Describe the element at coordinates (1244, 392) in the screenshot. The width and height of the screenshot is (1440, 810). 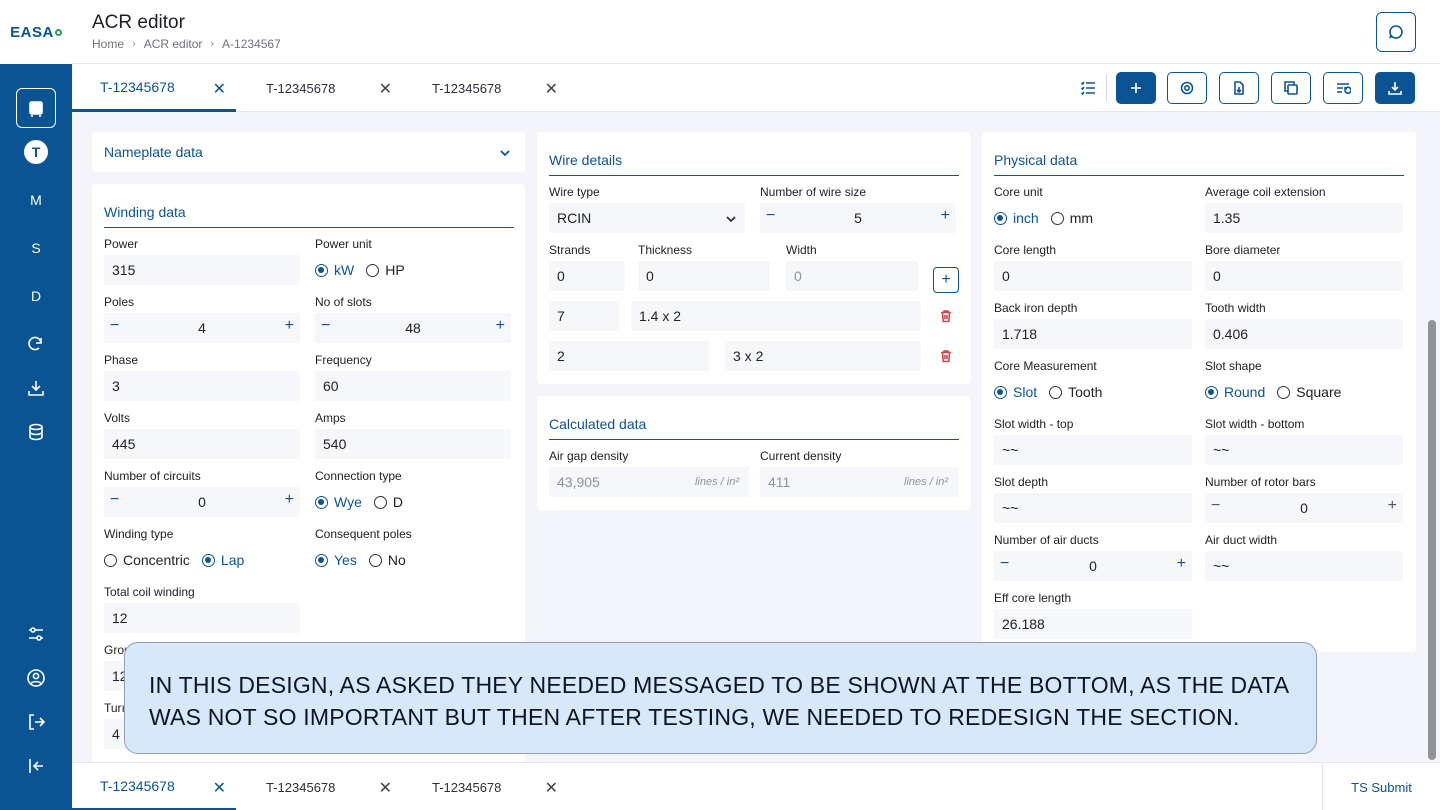
I see `slot-shape-round-label: Round` at that location.